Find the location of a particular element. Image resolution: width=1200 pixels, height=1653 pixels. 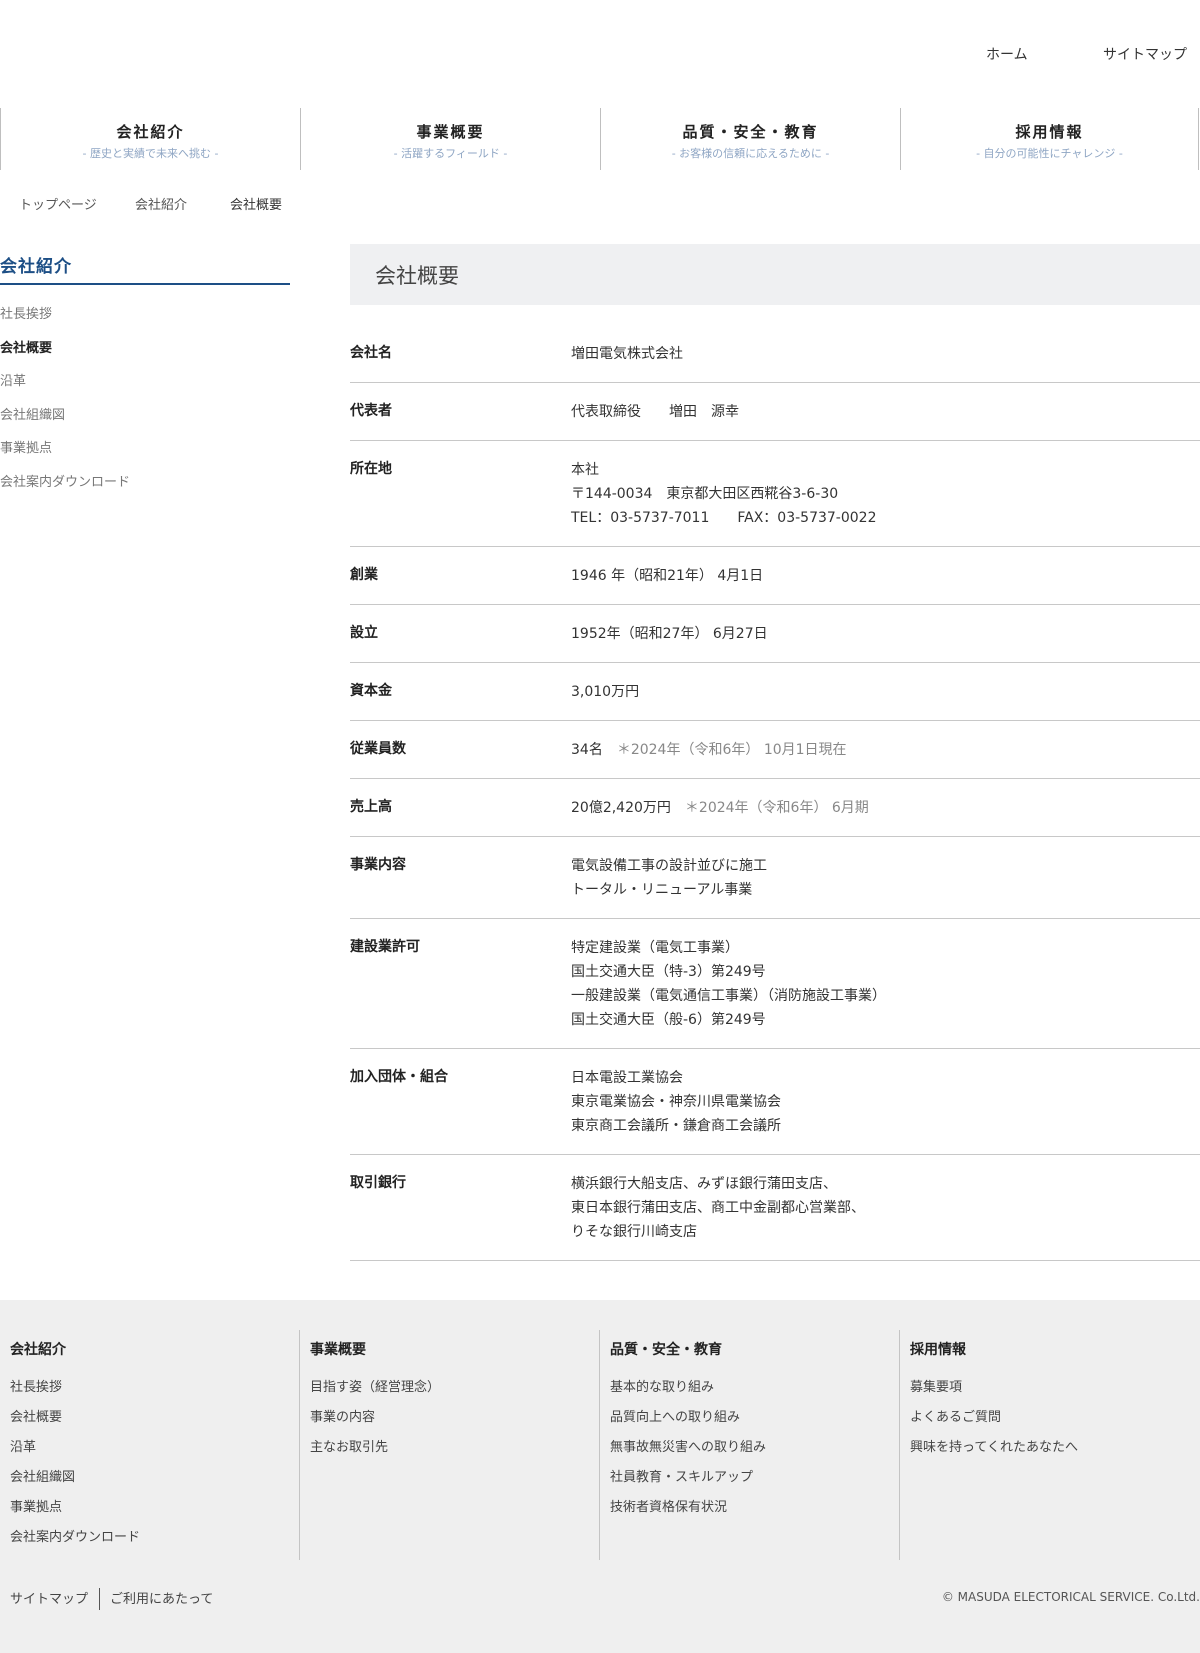

row-value-line: 20億2,420万円 ＊2024年（令和6年） 6月期 is located at coordinates (885, 808).